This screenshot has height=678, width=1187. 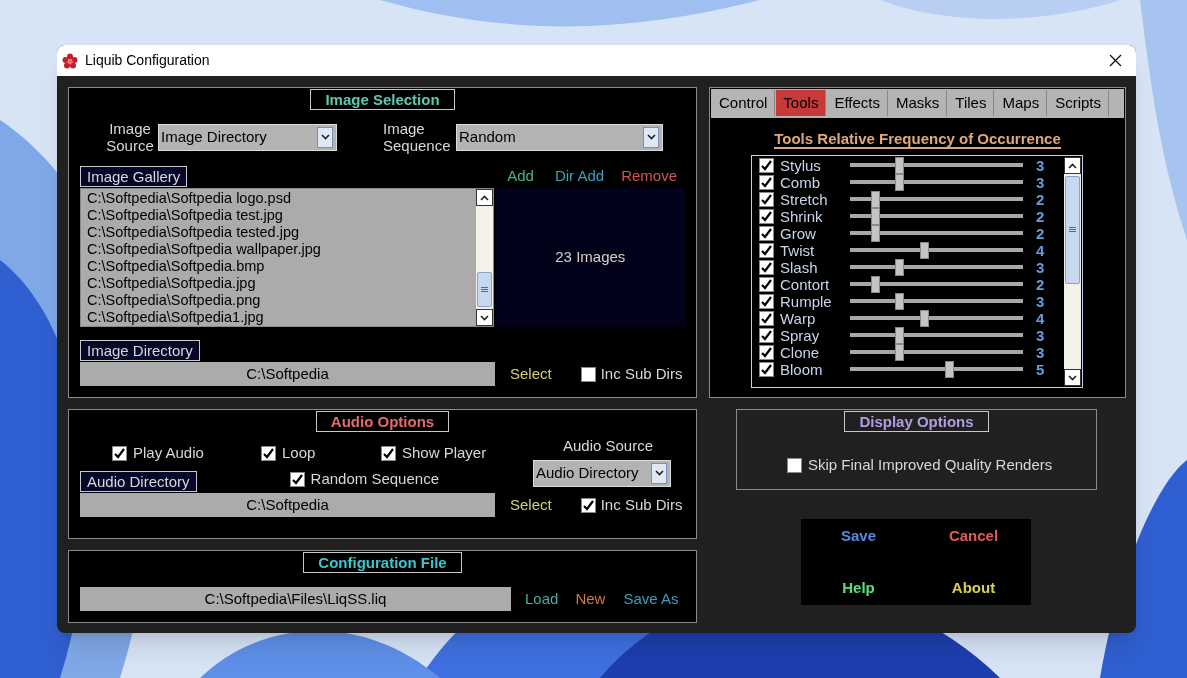 What do you see at coordinates (799, 267) in the screenshot?
I see `tool-name: Slash` at bounding box center [799, 267].